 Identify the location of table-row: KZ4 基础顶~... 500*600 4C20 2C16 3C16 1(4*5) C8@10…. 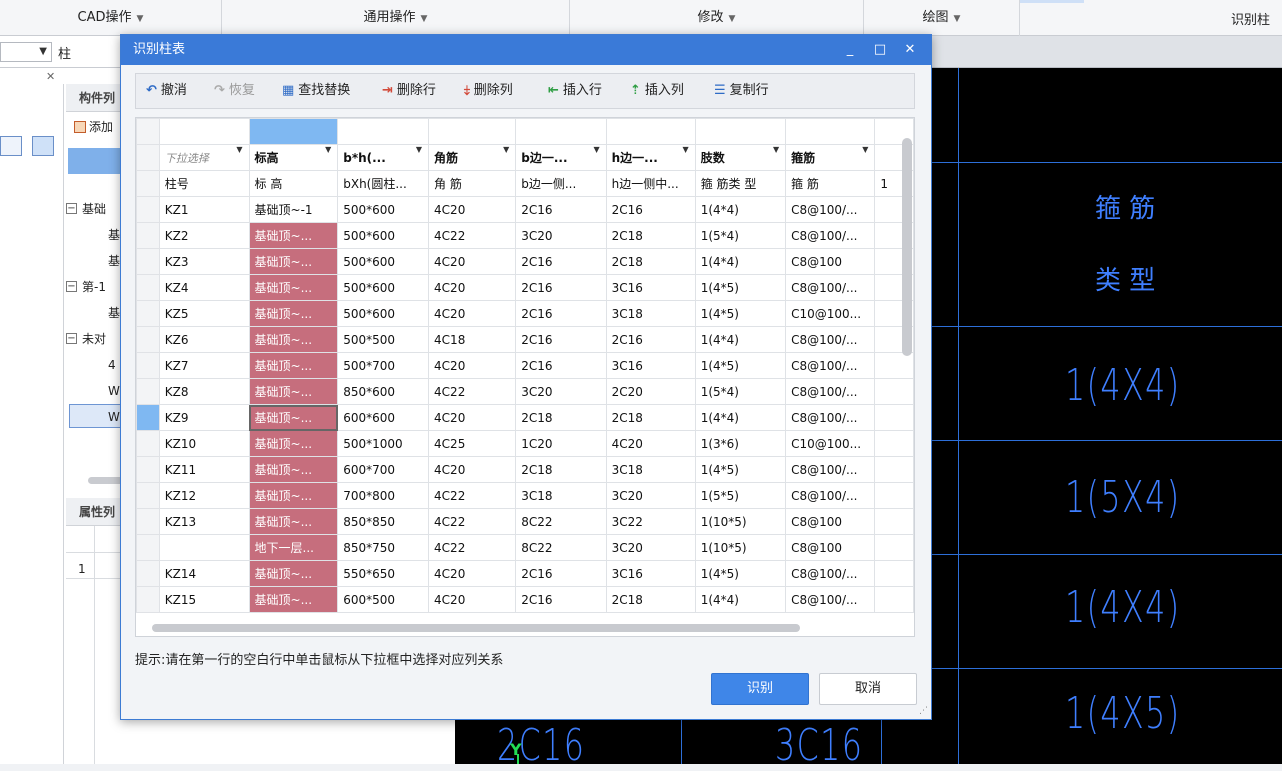
(525, 287).